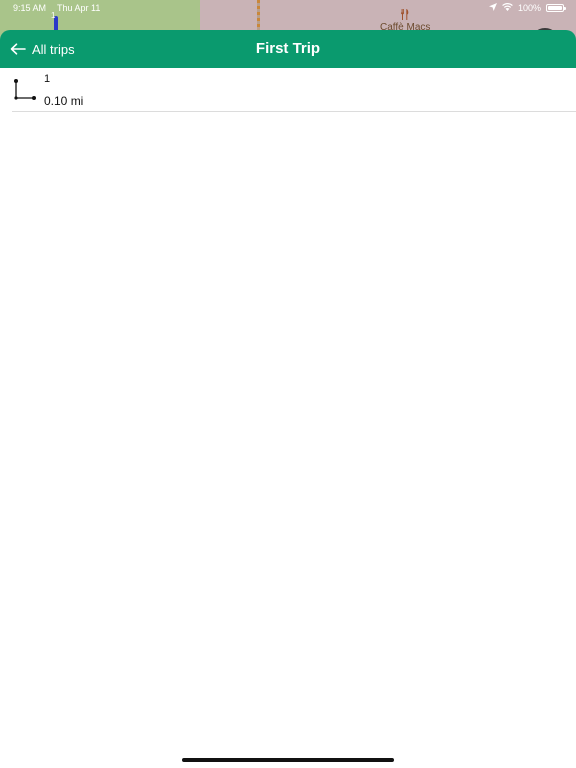  I want to click on list-item: 1 0.10 mi, so click(294, 90).